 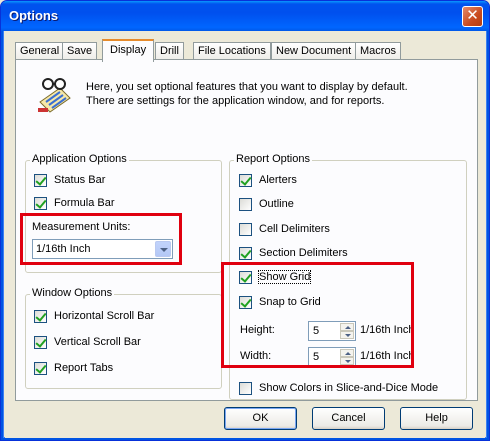 I want to click on ok-button: OK, so click(x=260, y=418).